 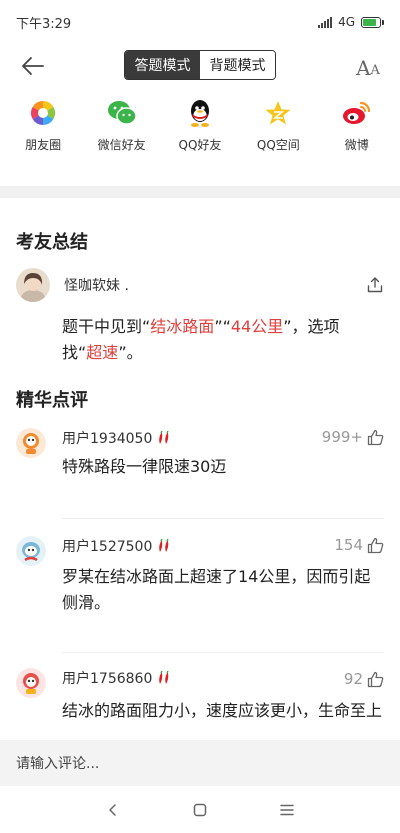 What do you see at coordinates (346, 22) in the screenshot?
I see `network-type: 4G` at bounding box center [346, 22].